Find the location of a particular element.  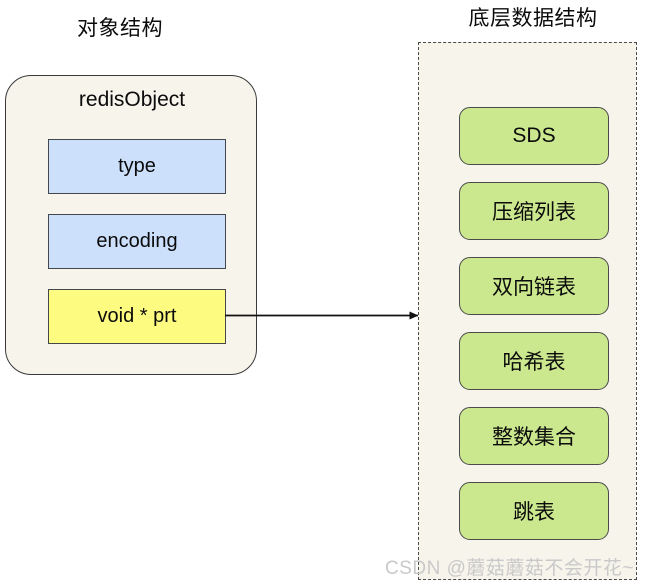

struct-item-label: 跳表 is located at coordinates (534, 512).